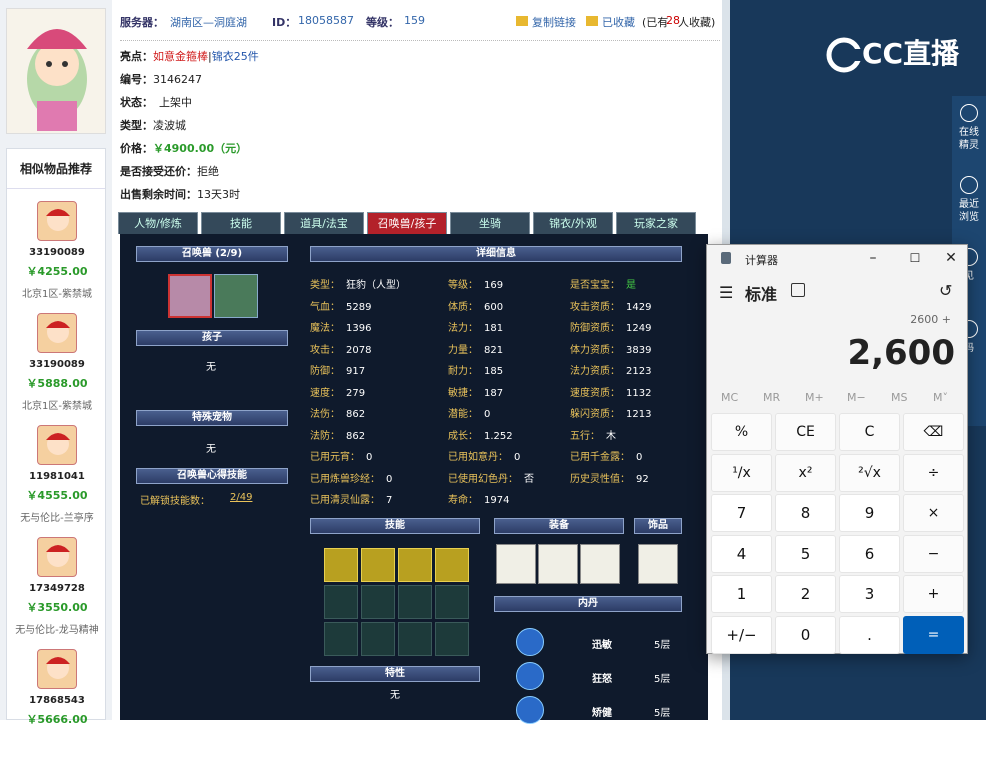  What do you see at coordinates (235, 56) in the screenshot?
I see `highlight-outfit: 锦衣25件` at bounding box center [235, 56].